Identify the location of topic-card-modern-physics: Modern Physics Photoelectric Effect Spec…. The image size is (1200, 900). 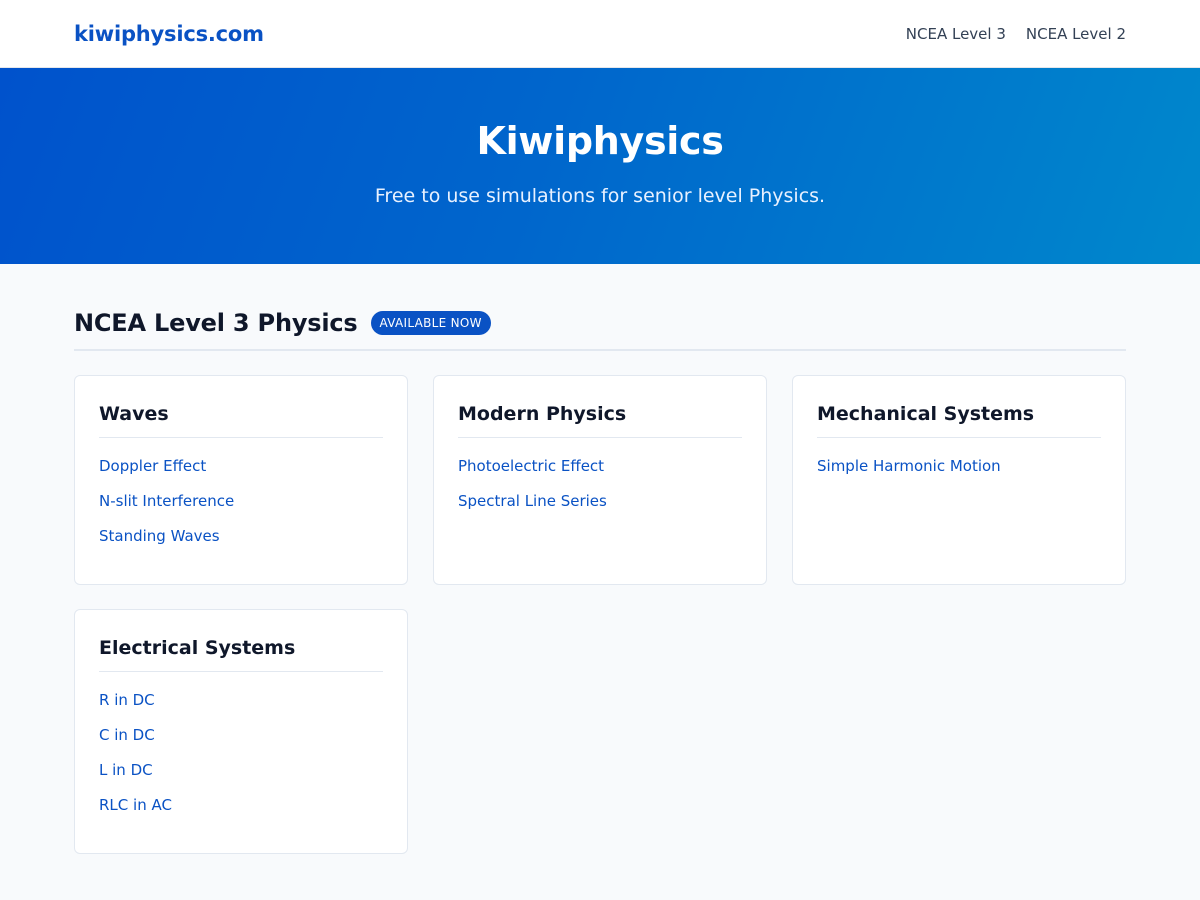
(600, 480).